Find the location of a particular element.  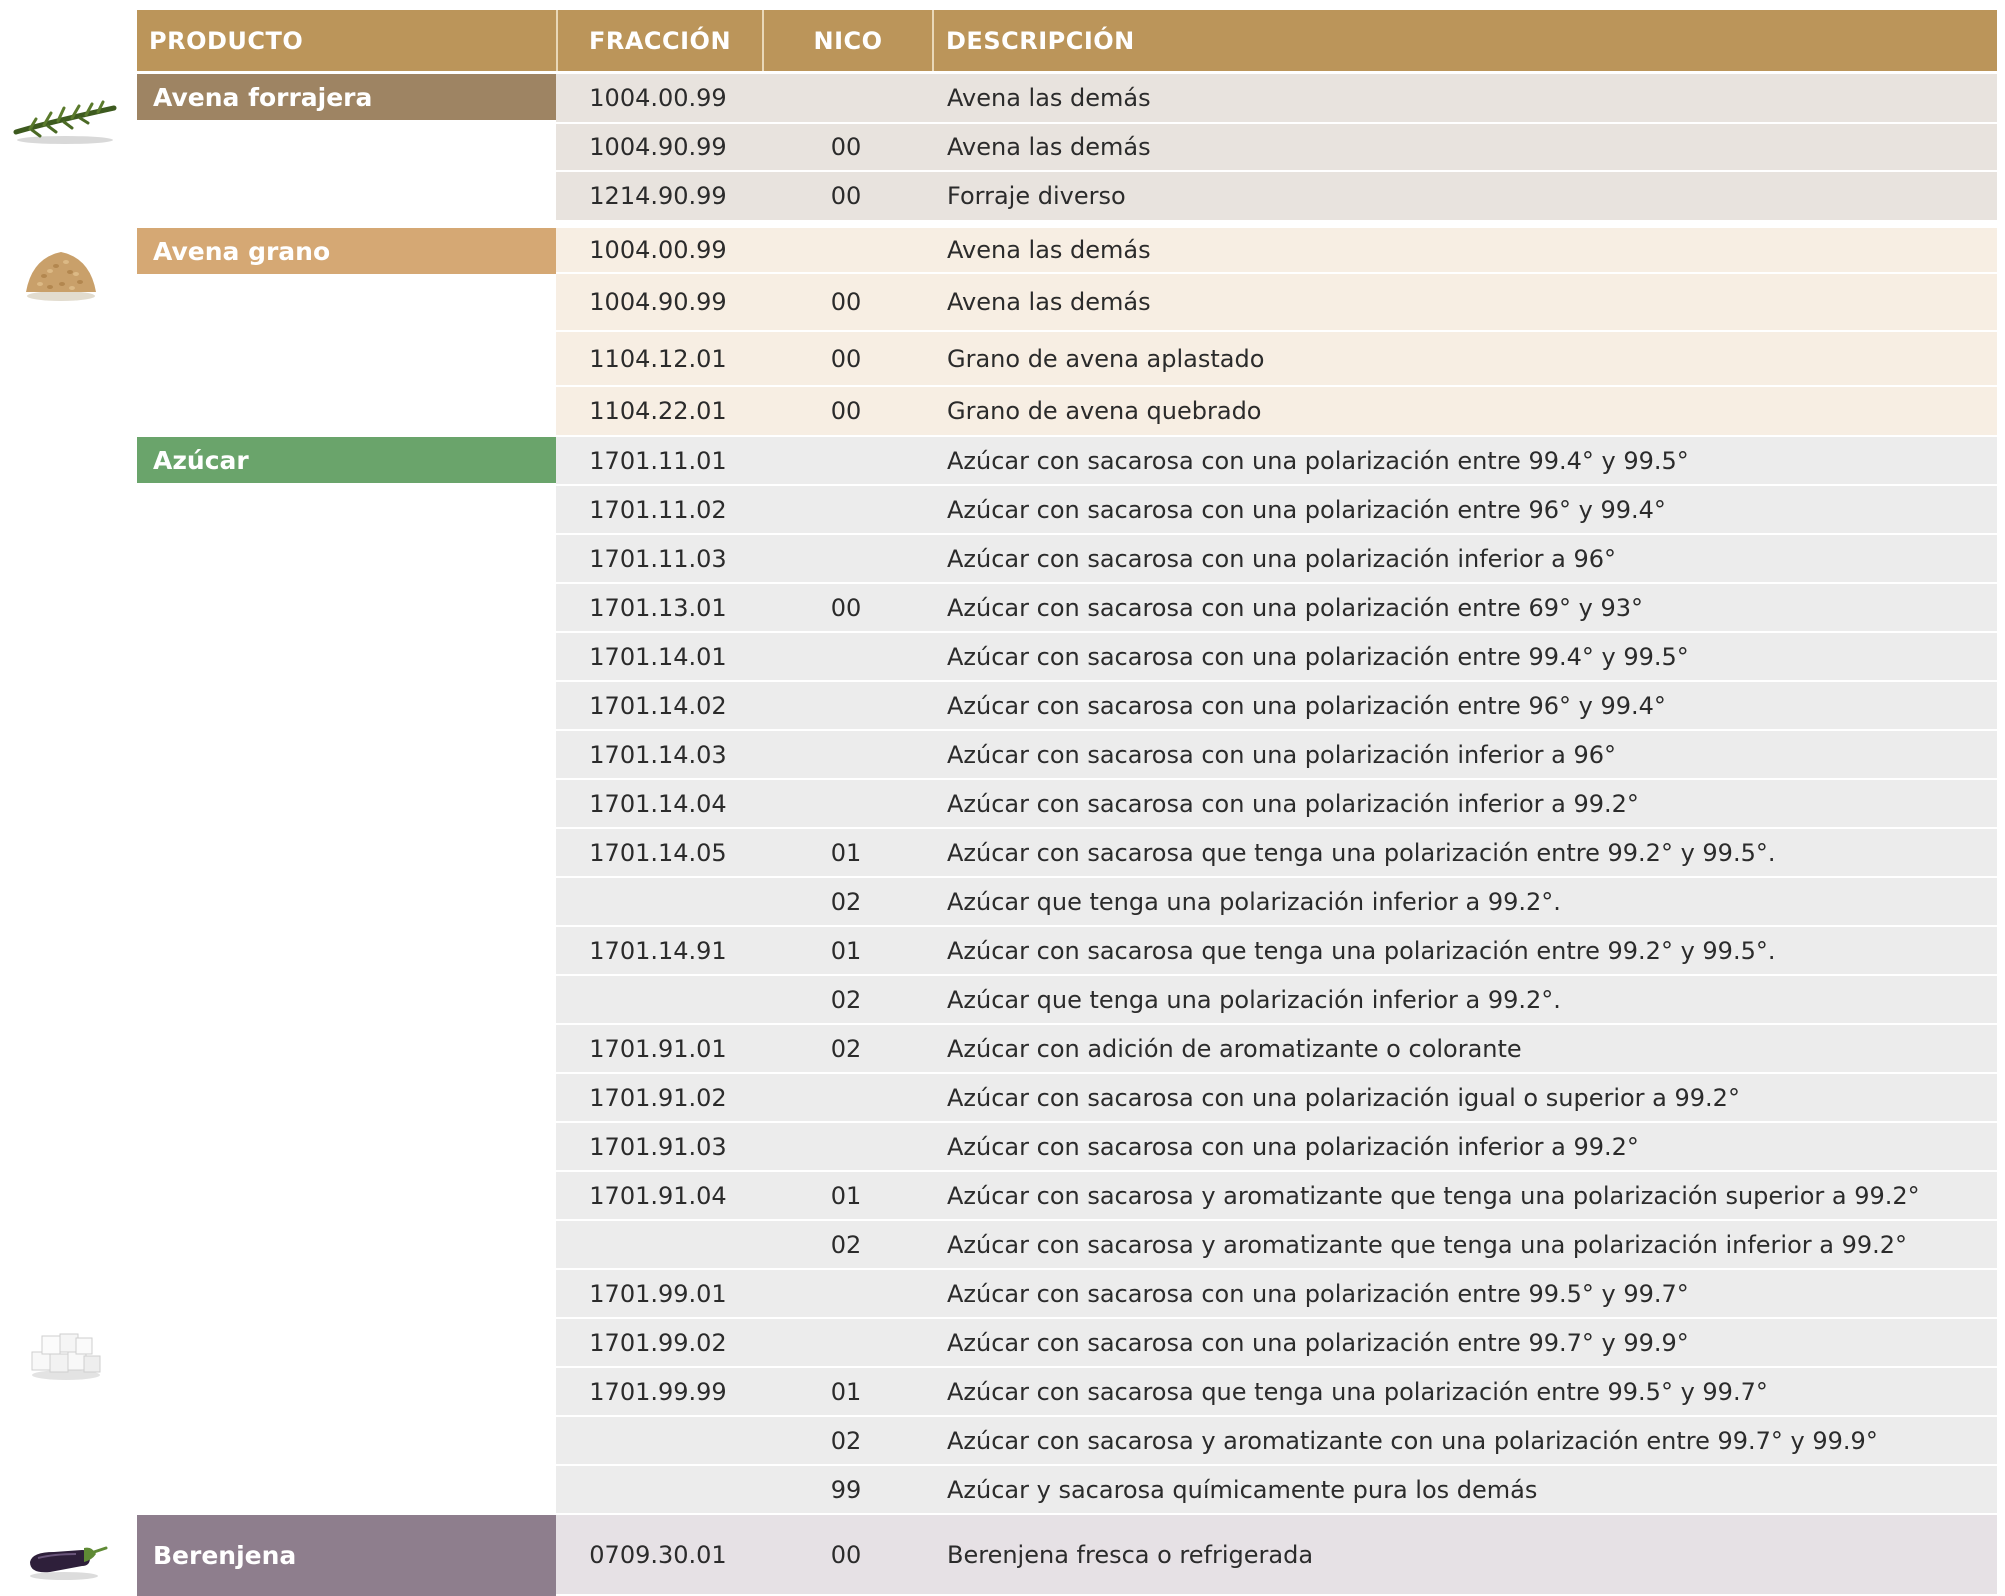

product-label: Azúcar is located at coordinates (346, 460).